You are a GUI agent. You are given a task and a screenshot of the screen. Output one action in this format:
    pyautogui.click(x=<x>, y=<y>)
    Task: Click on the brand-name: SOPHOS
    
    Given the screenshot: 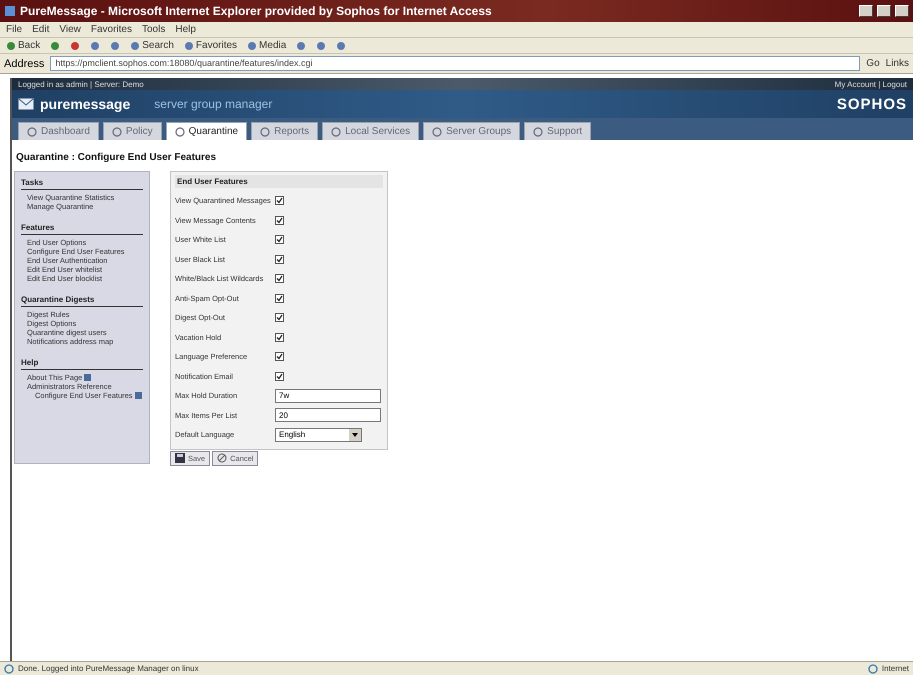 What is the action you would take?
    pyautogui.click(x=871, y=104)
    